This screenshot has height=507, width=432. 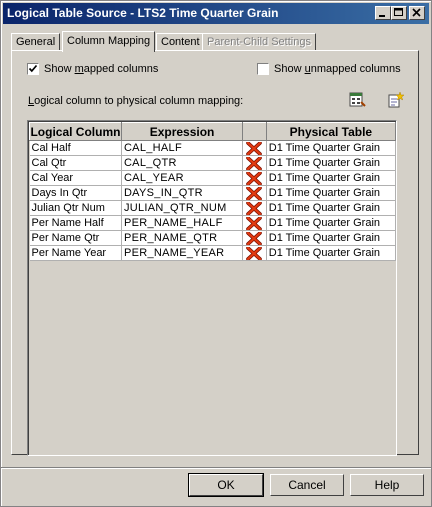 What do you see at coordinates (254, 131) in the screenshot?
I see `header-delete` at bounding box center [254, 131].